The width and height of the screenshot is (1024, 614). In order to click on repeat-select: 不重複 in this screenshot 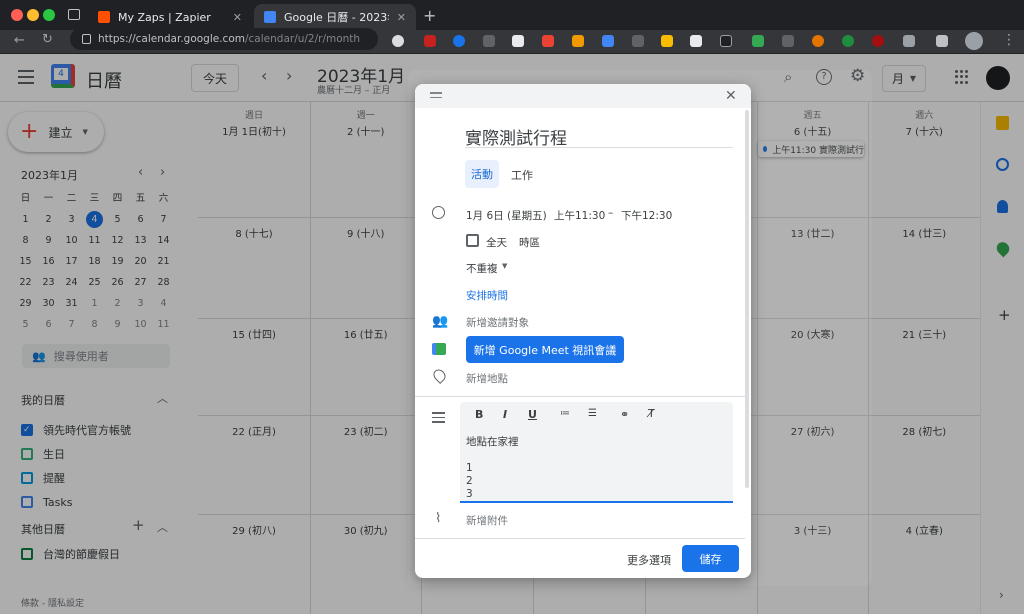, I will do `click(482, 268)`.